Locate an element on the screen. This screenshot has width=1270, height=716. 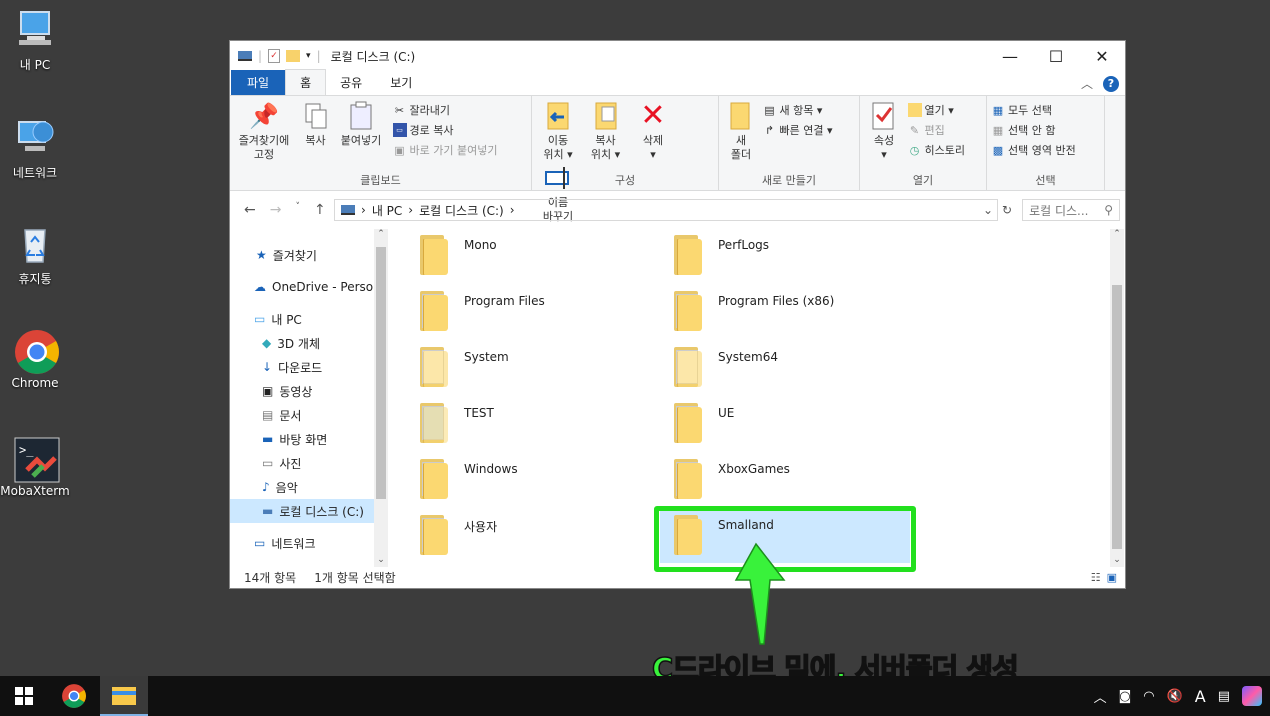
nav-item-this-pc: ▭ 내 PC is located at coordinates (309, 319).